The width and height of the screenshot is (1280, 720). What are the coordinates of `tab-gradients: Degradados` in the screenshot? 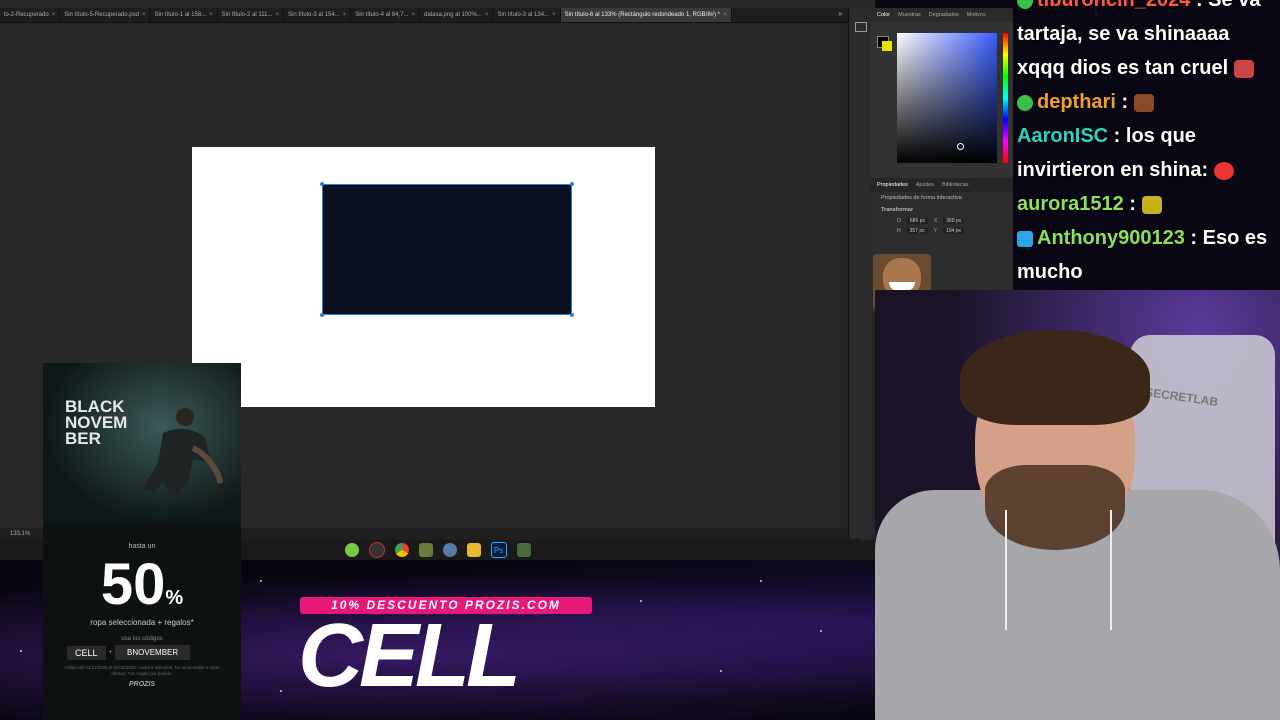 It's located at (944, 15).